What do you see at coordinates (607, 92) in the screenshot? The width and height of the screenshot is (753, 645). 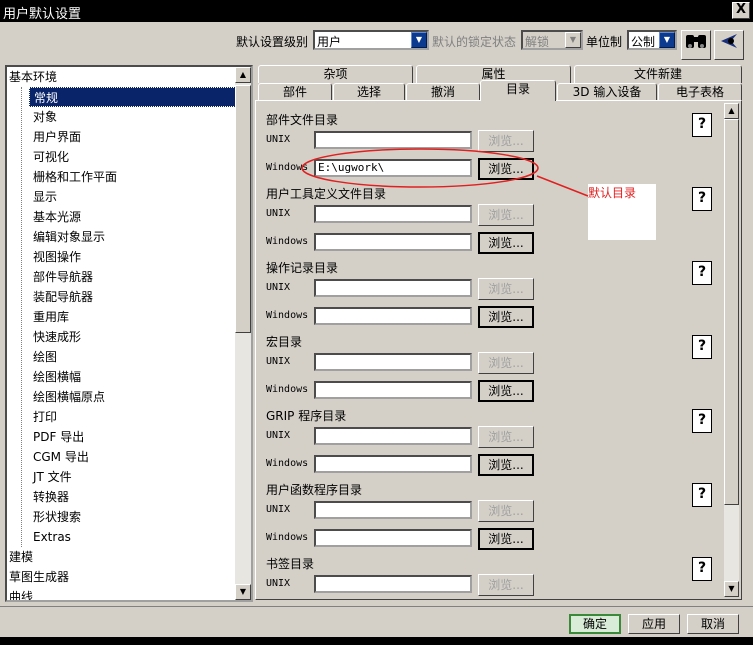 I see `tab: 3D 输入设备` at bounding box center [607, 92].